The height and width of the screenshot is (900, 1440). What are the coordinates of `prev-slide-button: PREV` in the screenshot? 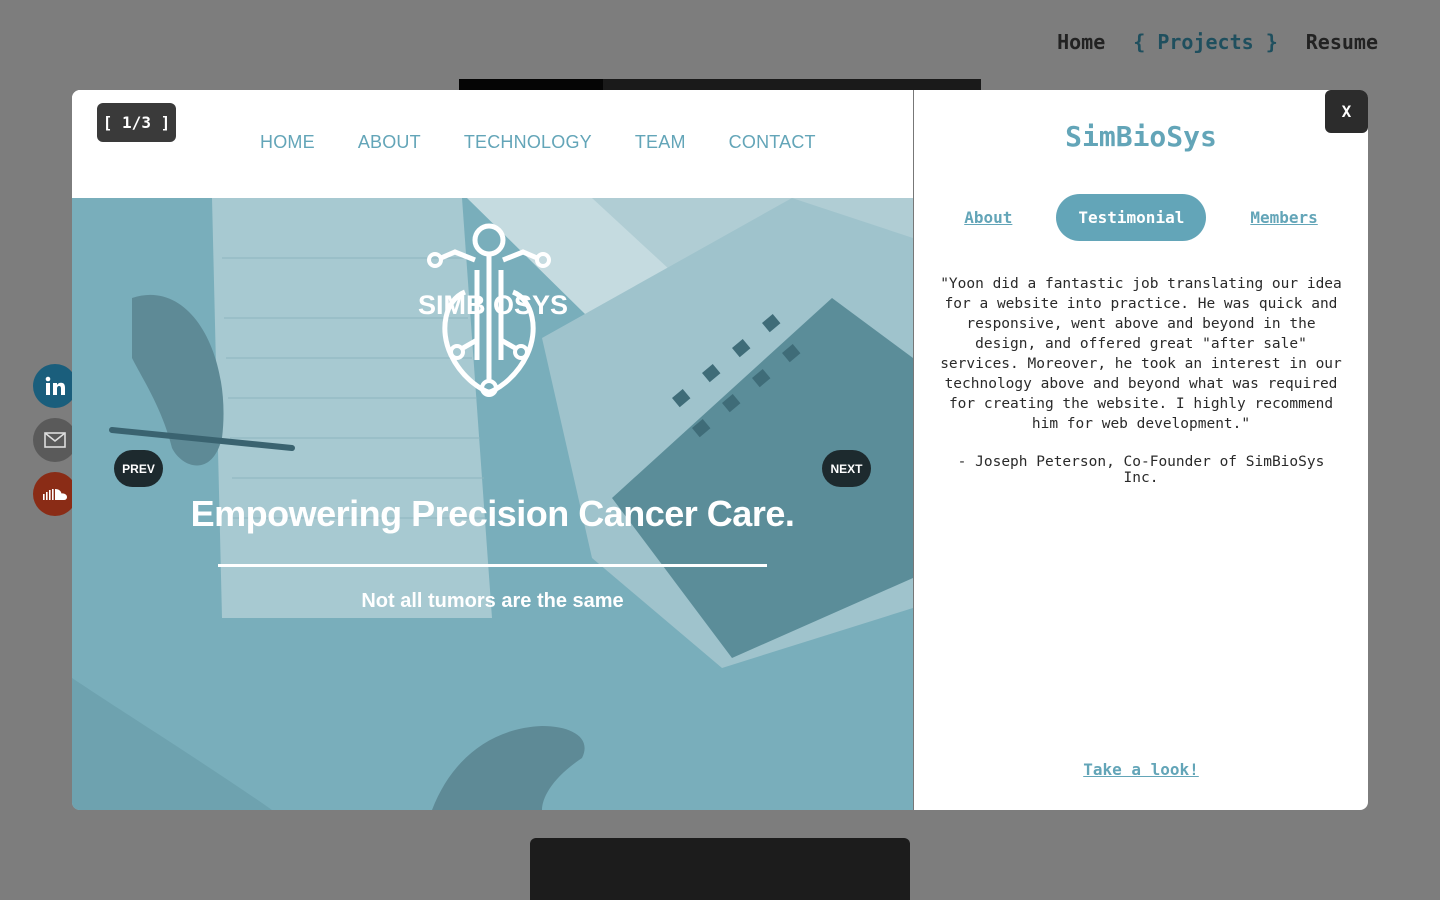 It's located at (138, 468).